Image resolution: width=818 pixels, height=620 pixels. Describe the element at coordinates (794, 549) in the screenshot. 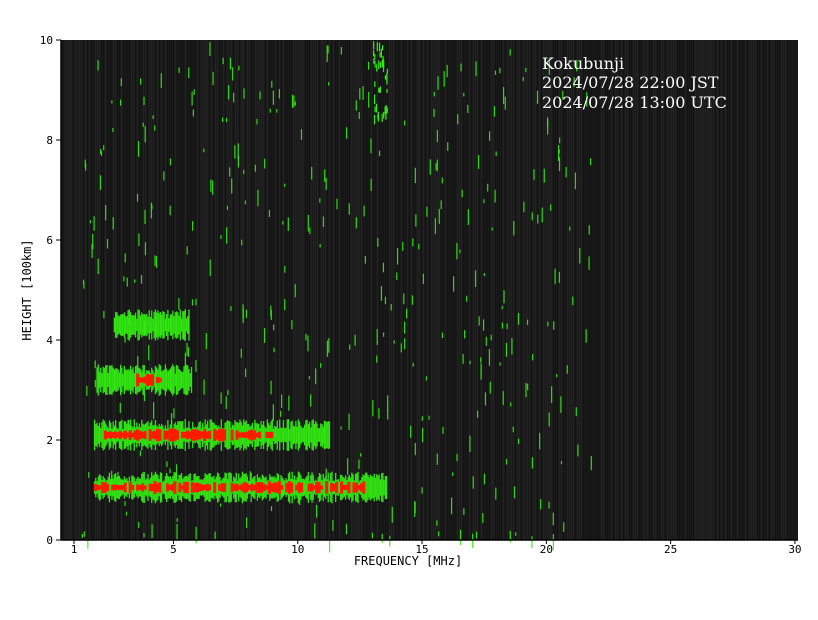

I see `x-tick-label: 30` at that location.